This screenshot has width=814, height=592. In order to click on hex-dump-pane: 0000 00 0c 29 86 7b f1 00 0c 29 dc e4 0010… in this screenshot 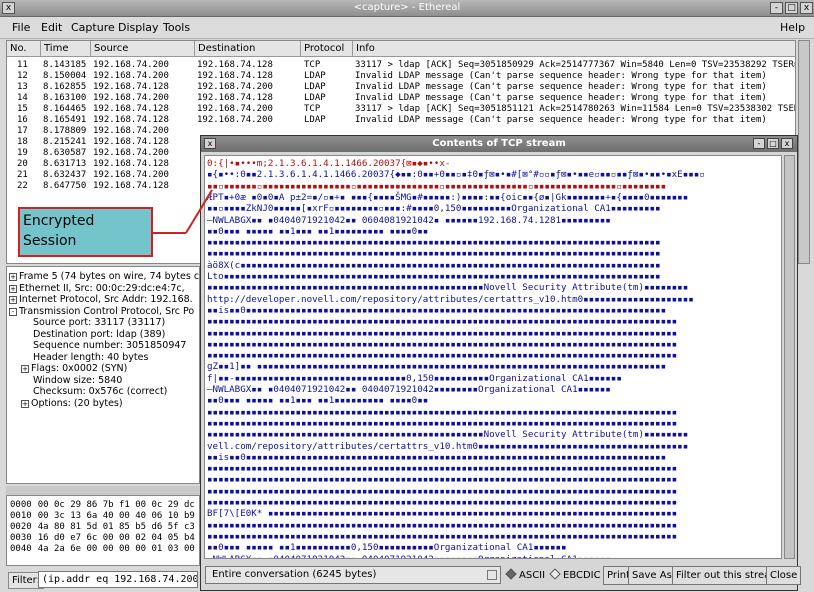, I will do `click(103, 526)`.